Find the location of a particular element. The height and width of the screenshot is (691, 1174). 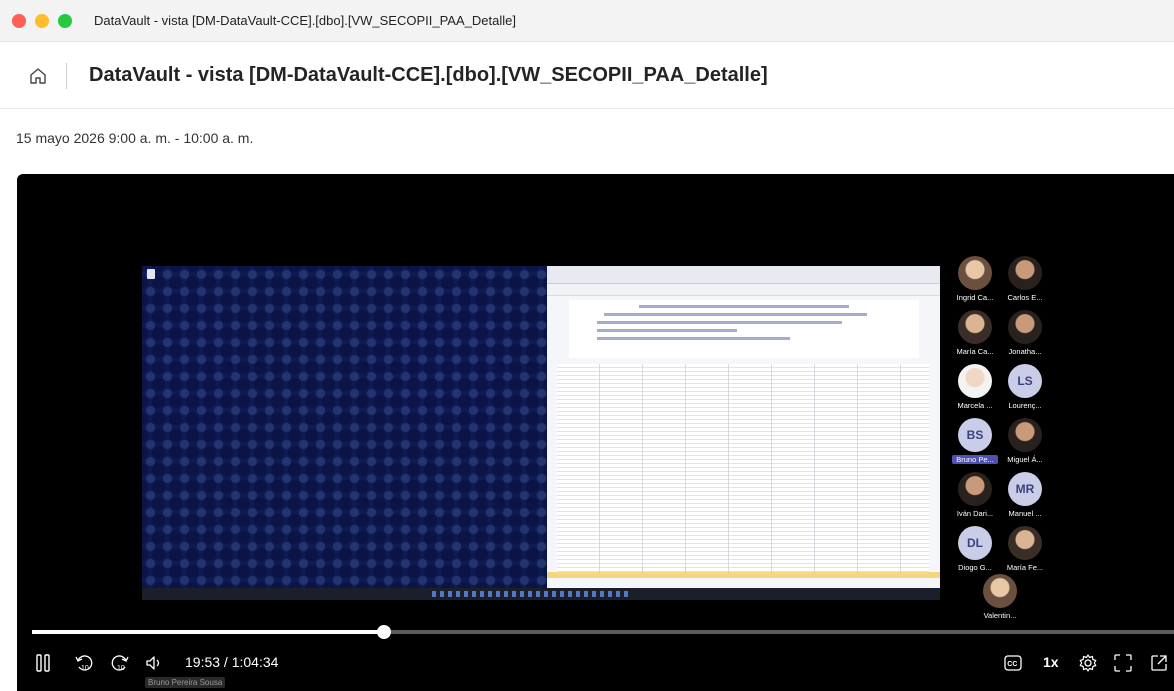

progress-handle is located at coordinates (383, 632).